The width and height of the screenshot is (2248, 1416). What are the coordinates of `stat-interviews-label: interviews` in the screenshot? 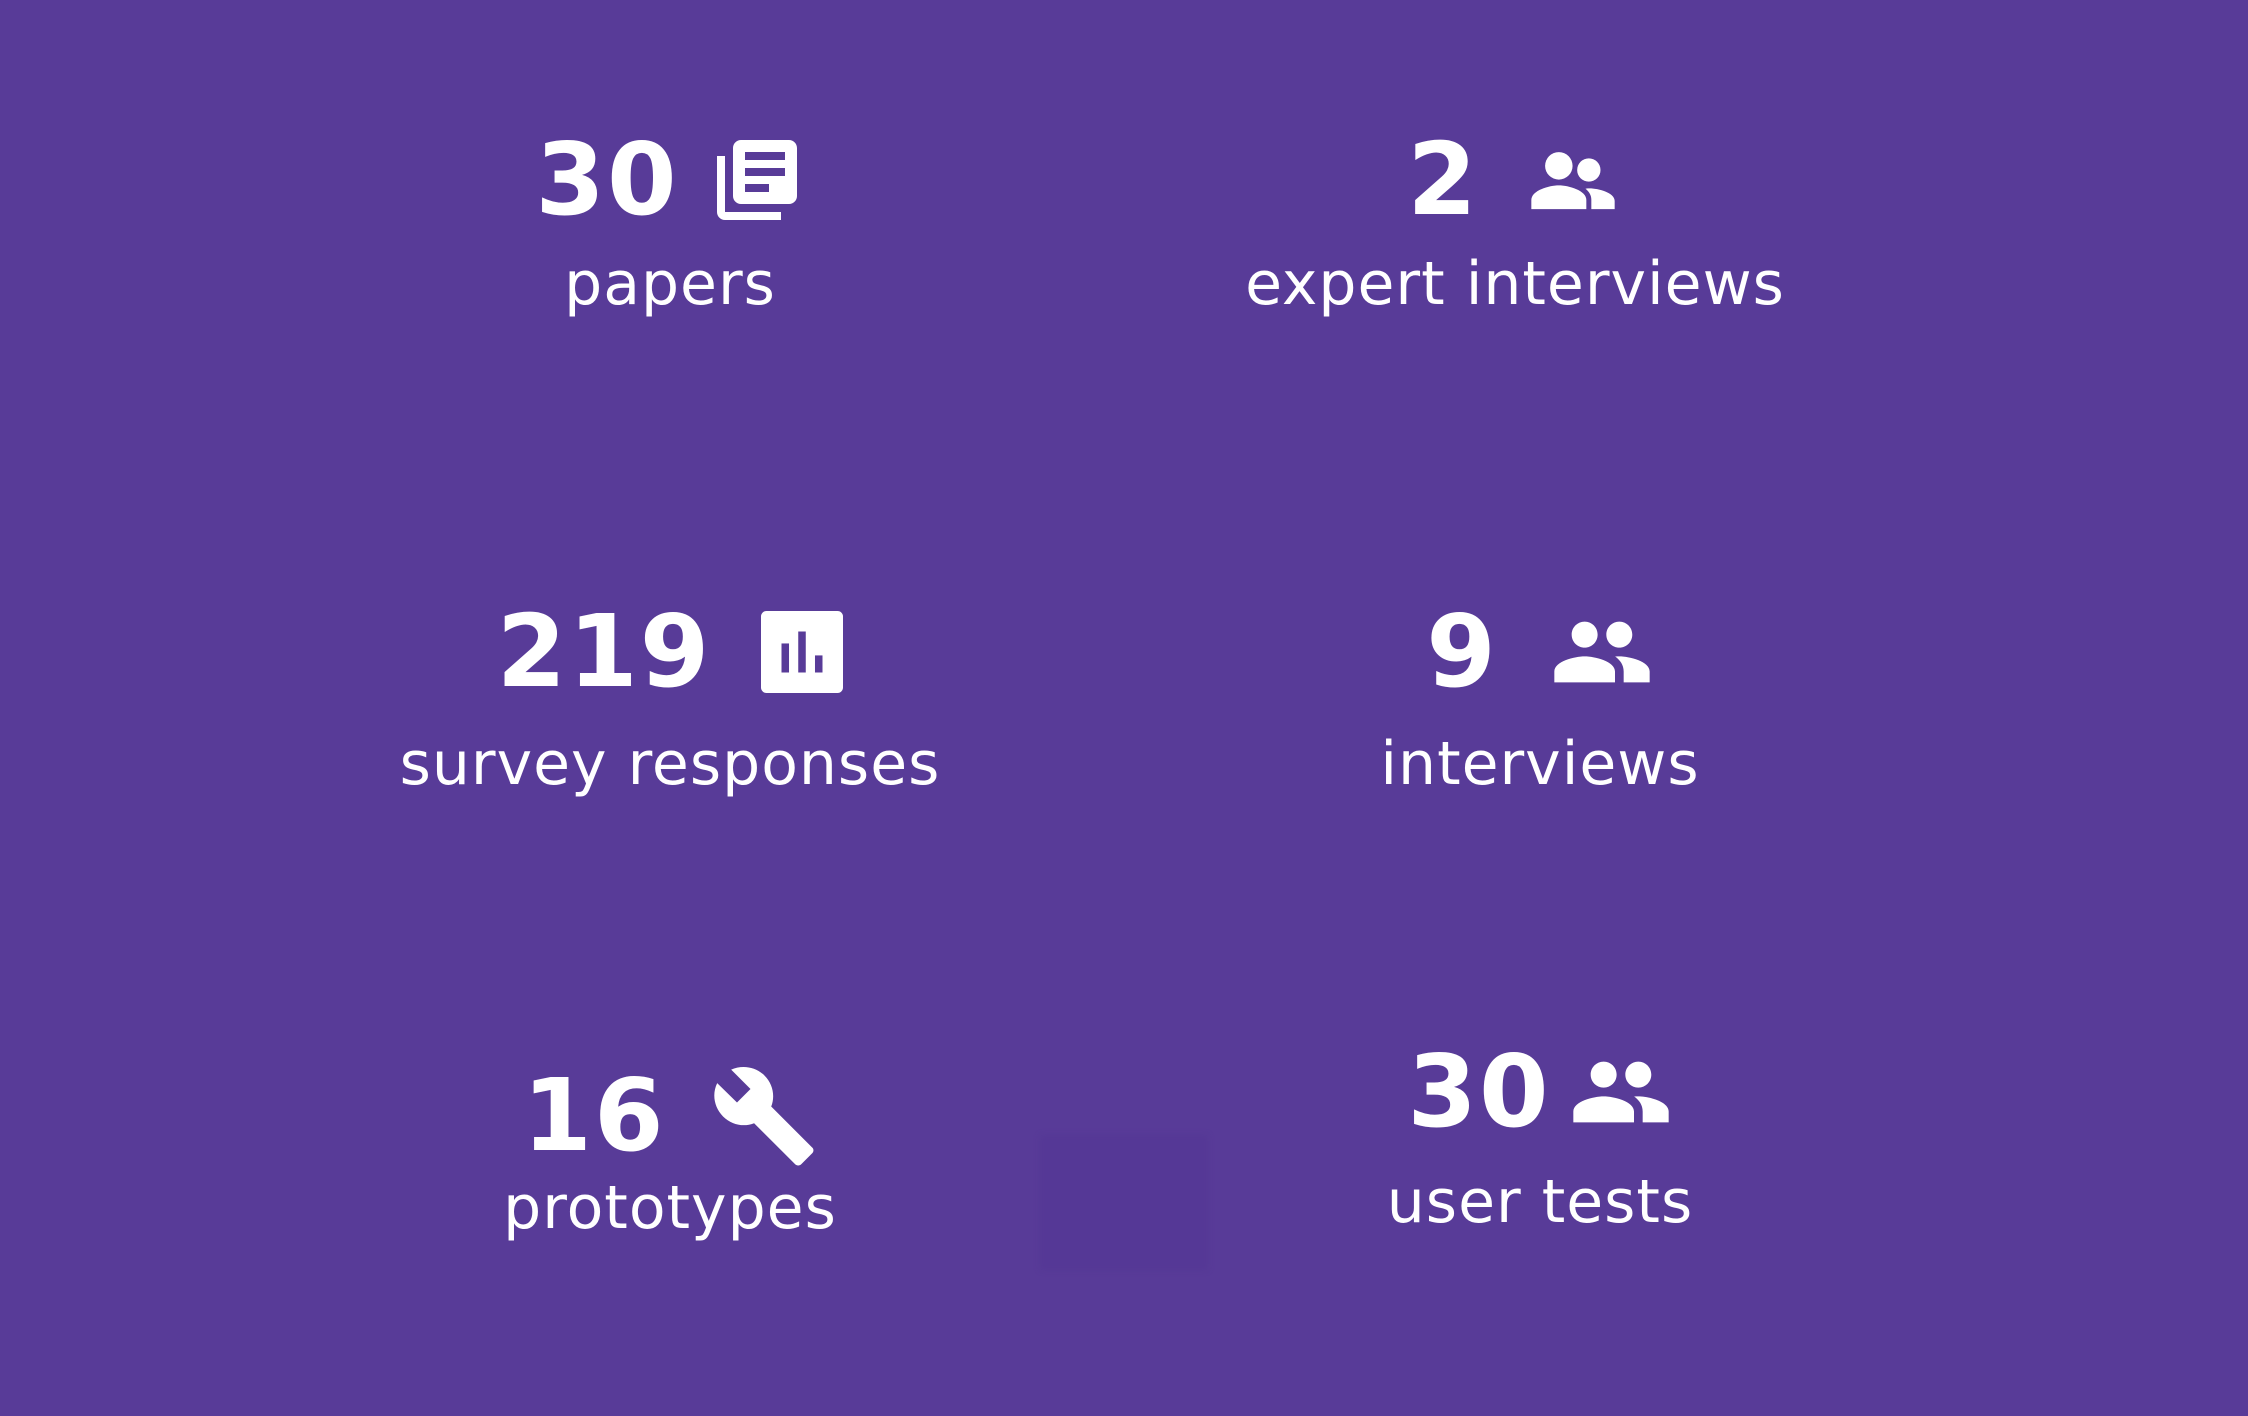 It's located at (1540, 764).